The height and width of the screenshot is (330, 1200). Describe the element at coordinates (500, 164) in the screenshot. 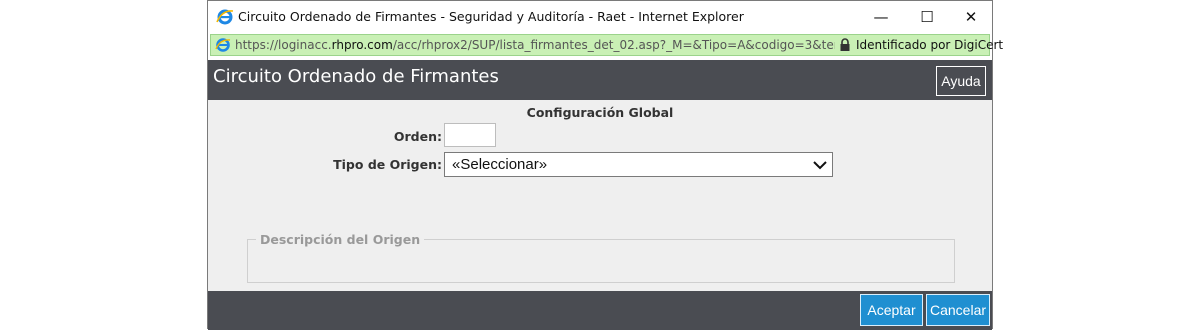

I see `tipo-origen-value: «Seleccionar»` at that location.